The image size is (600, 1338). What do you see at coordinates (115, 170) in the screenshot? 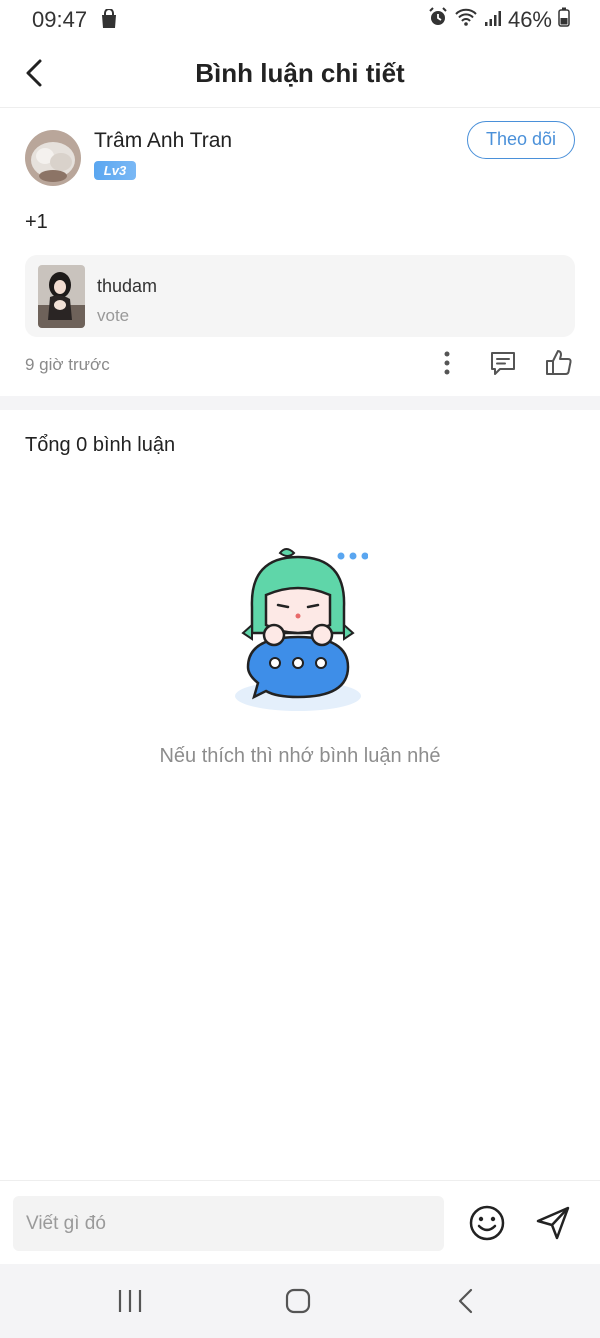
I see `level-badge: Lv3` at bounding box center [115, 170].